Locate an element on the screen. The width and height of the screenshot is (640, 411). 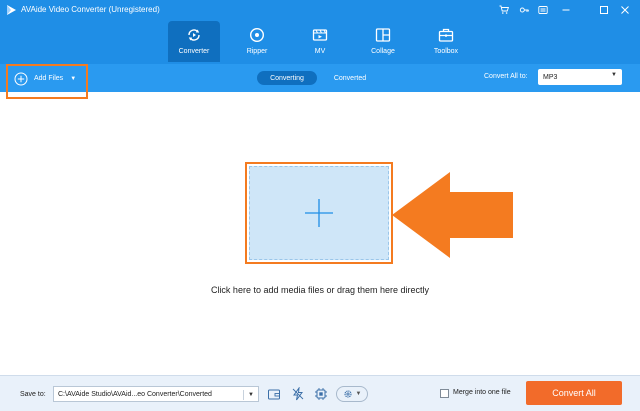
gpu-acceleration-button is located at coordinates (321, 394).